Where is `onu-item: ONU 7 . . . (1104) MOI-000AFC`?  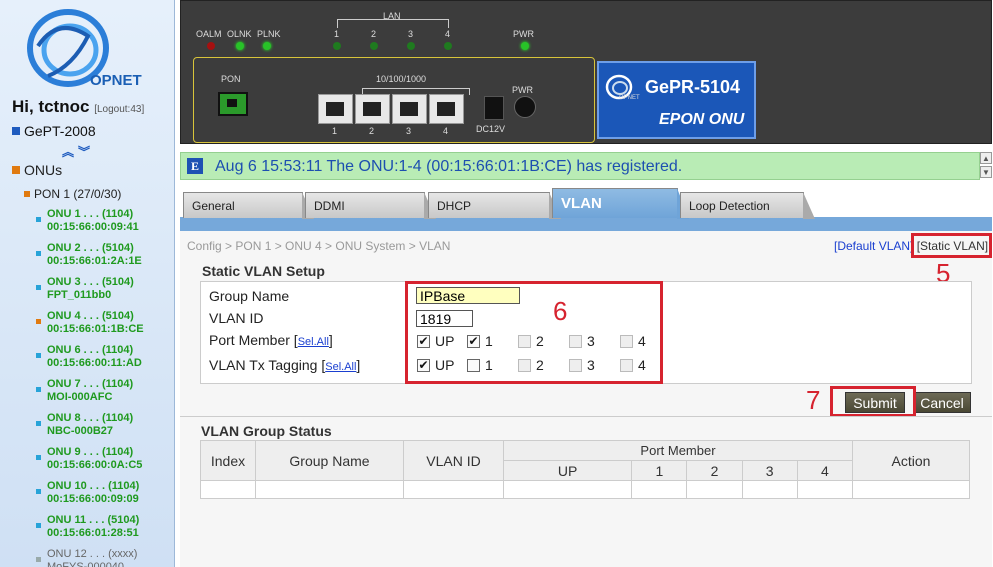
onu-item: ONU 7 . . . (1104) MOI-000AFC is located at coordinates (105, 395).